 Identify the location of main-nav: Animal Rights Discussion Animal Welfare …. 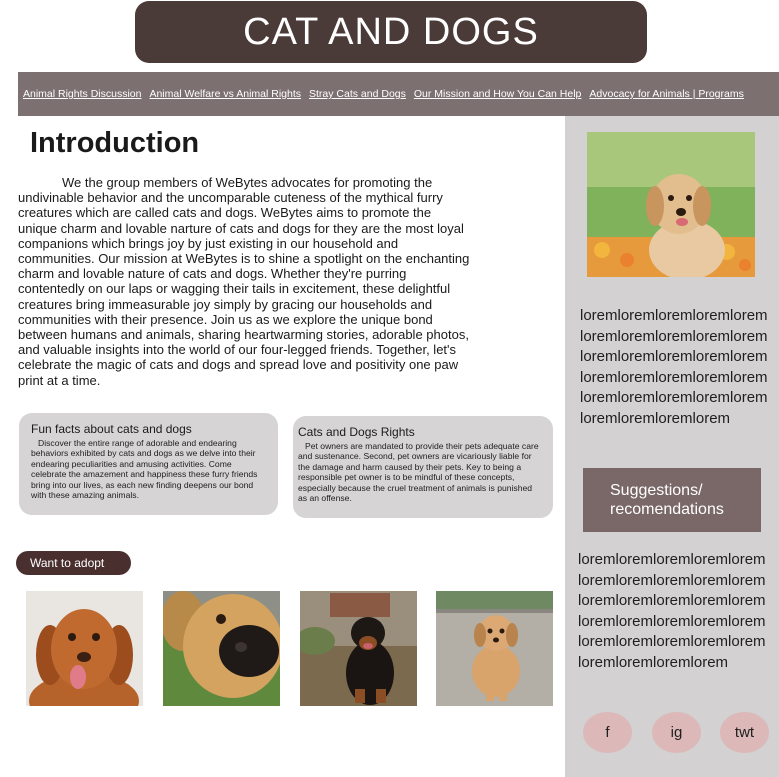
(398, 94).